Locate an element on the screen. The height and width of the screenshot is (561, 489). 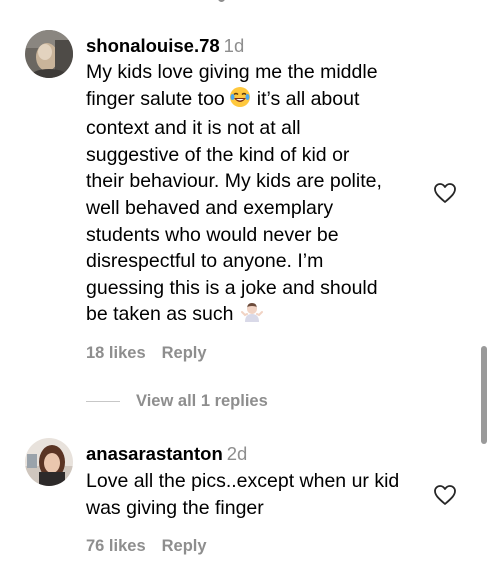
view-replies-button: View all 1 replies is located at coordinates (177, 403).